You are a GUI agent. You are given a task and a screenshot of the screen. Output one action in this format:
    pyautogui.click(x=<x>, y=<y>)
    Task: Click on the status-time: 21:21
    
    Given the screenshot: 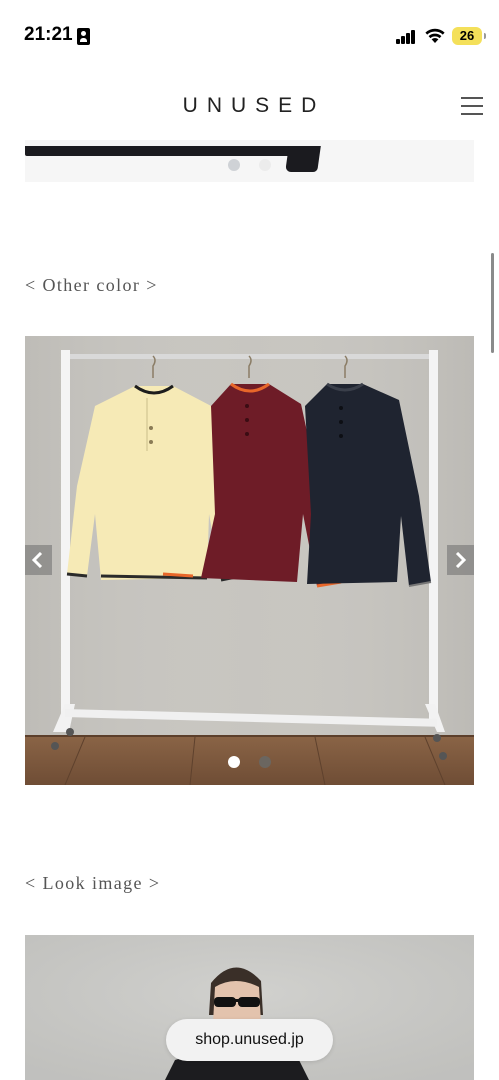 What is the action you would take?
    pyautogui.click(x=48, y=34)
    